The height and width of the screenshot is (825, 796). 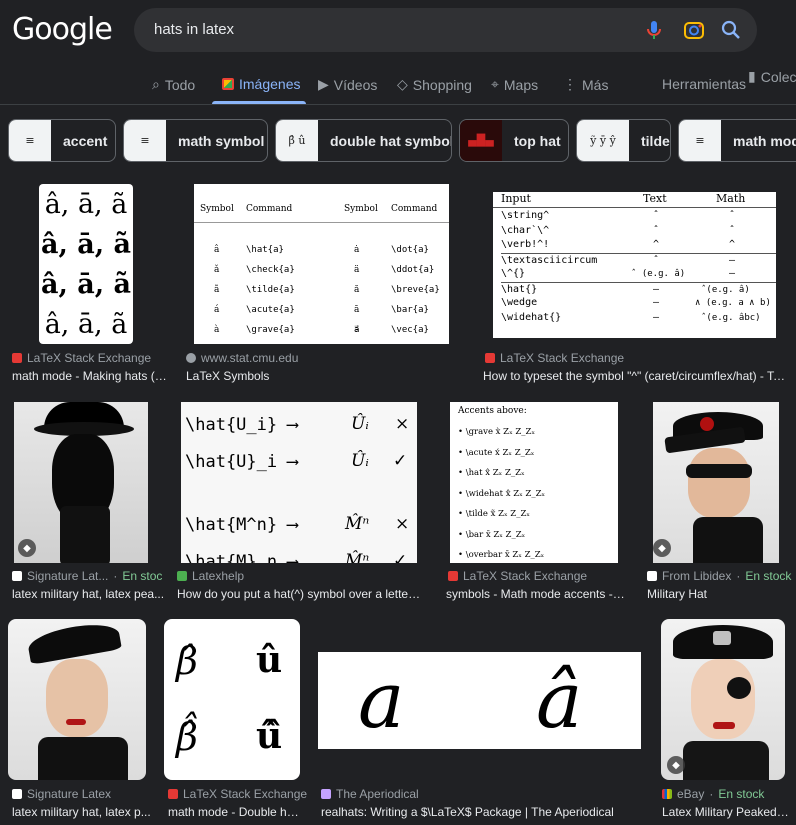 What do you see at coordinates (402, 84) in the screenshot?
I see `tag-icon: ◇` at bounding box center [402, 84].